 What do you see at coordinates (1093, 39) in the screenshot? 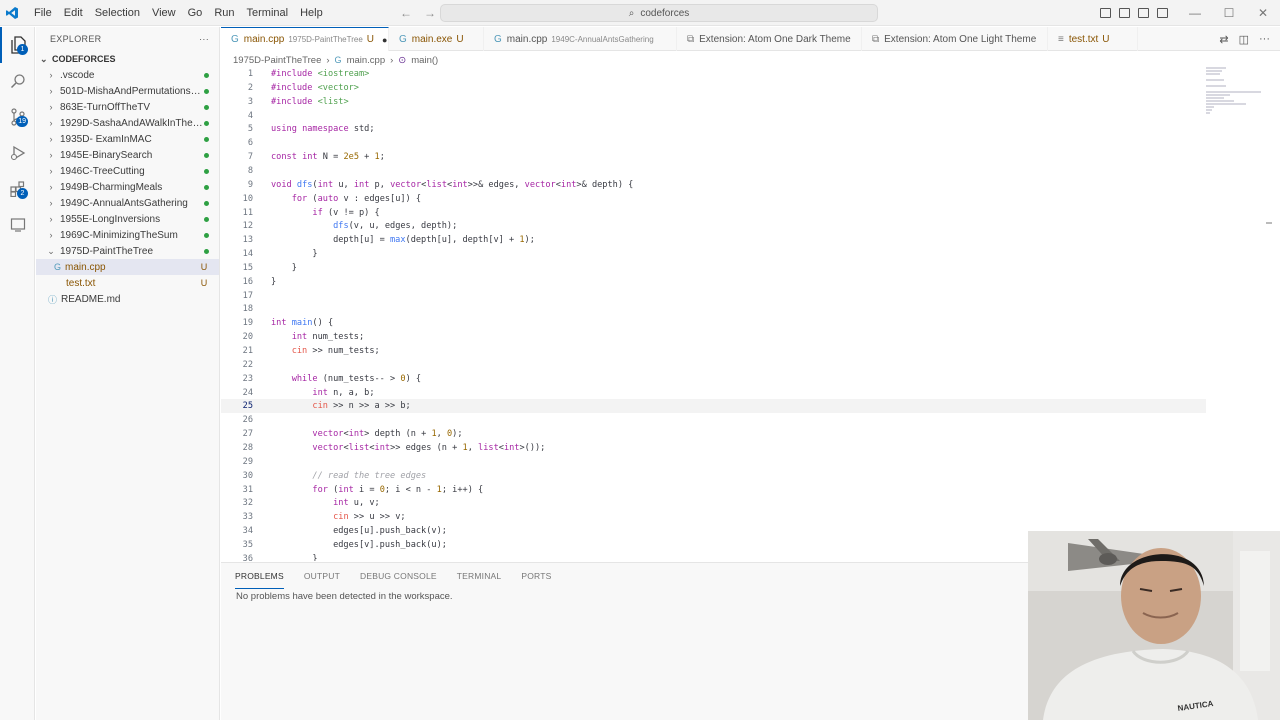
I see `editor-tab: ≡ test.txt U` at bounding box center [1093, 39].